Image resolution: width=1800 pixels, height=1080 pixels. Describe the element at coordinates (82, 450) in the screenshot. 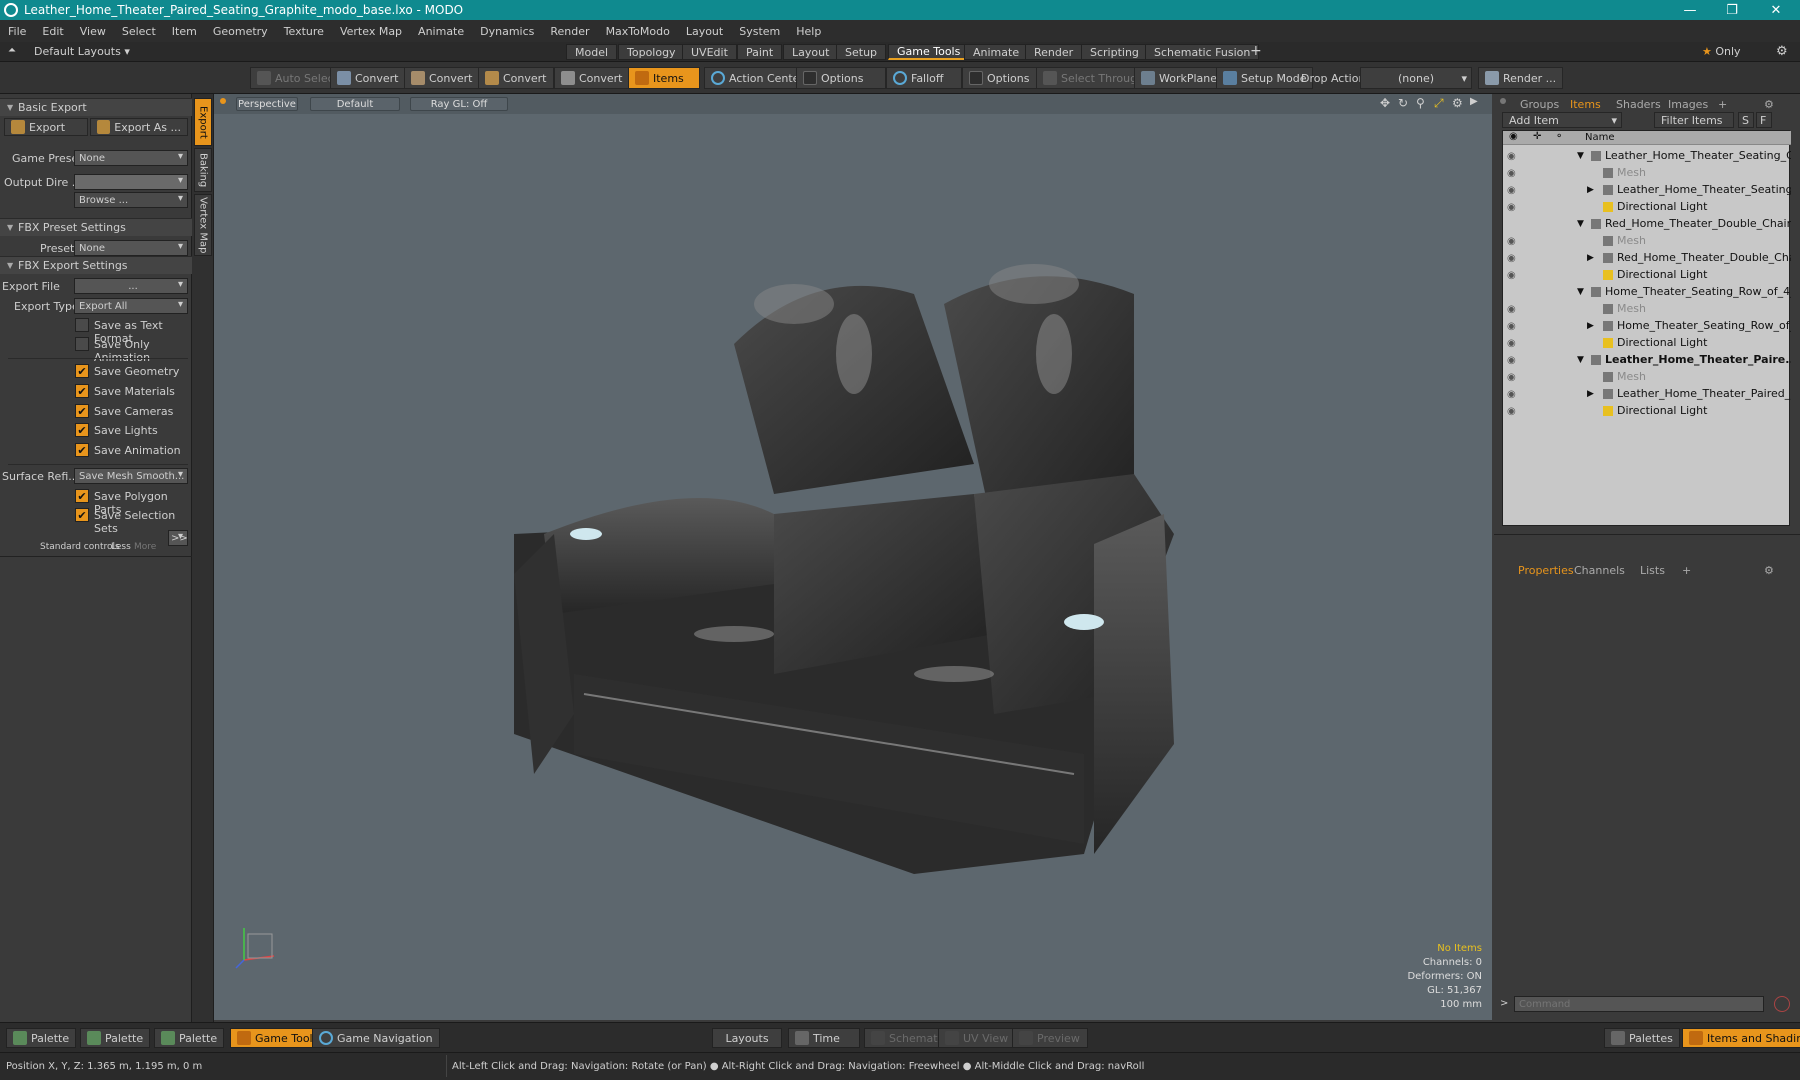

I see `save-animation-checkbox: ✔` at that location.